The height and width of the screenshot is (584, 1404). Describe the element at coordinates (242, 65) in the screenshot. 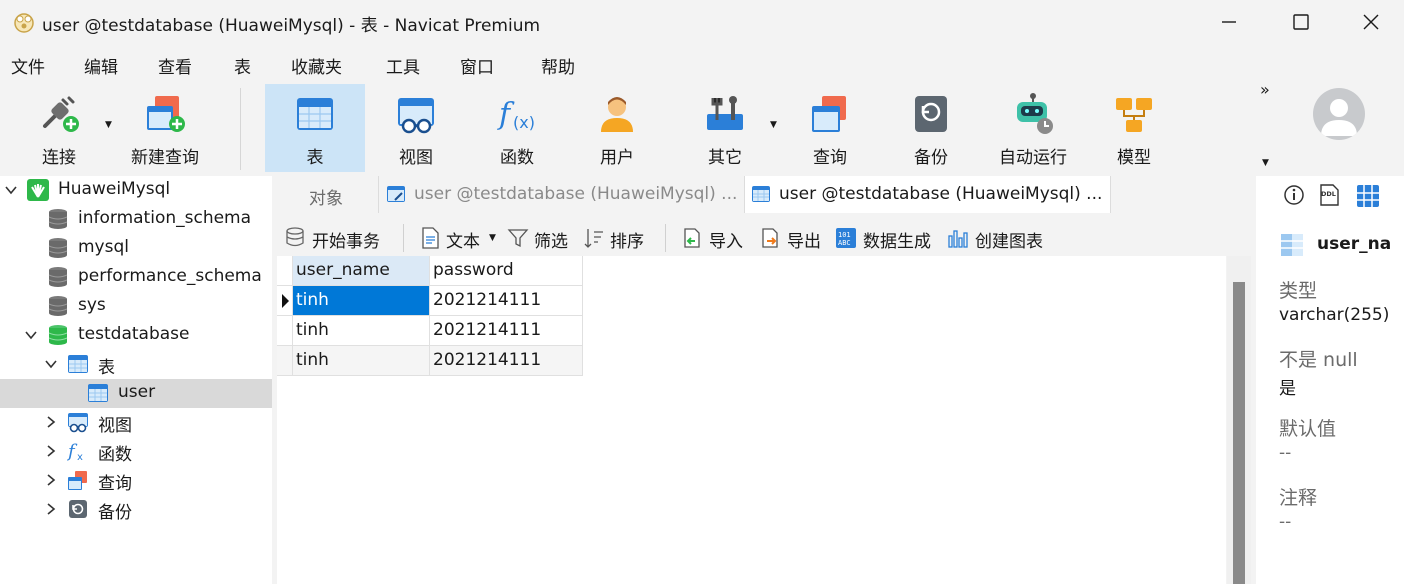

I see `menu-table: 表` at that location.